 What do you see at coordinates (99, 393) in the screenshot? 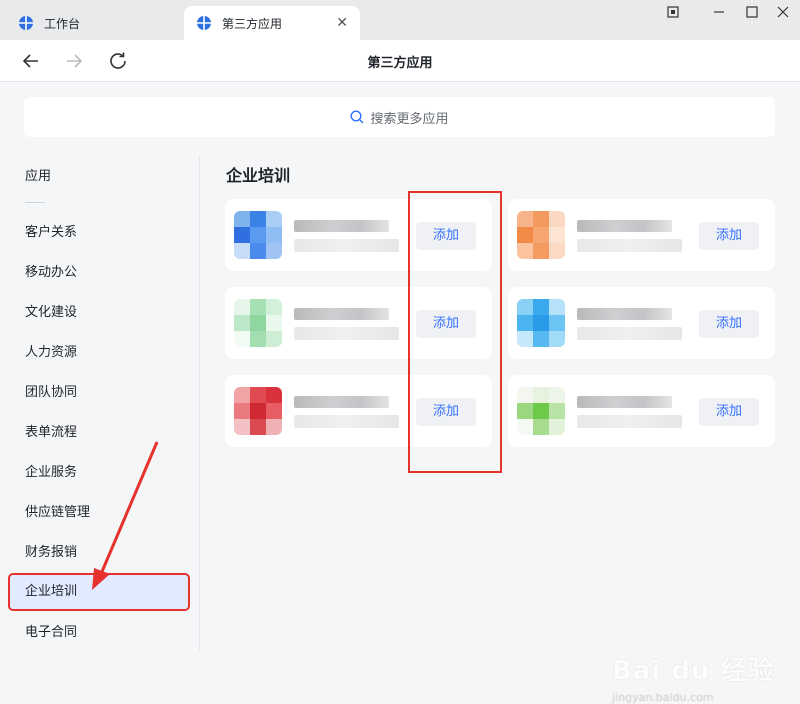
I see `sidebar-item-team: 团队协同` at bounding box center [99, 393].